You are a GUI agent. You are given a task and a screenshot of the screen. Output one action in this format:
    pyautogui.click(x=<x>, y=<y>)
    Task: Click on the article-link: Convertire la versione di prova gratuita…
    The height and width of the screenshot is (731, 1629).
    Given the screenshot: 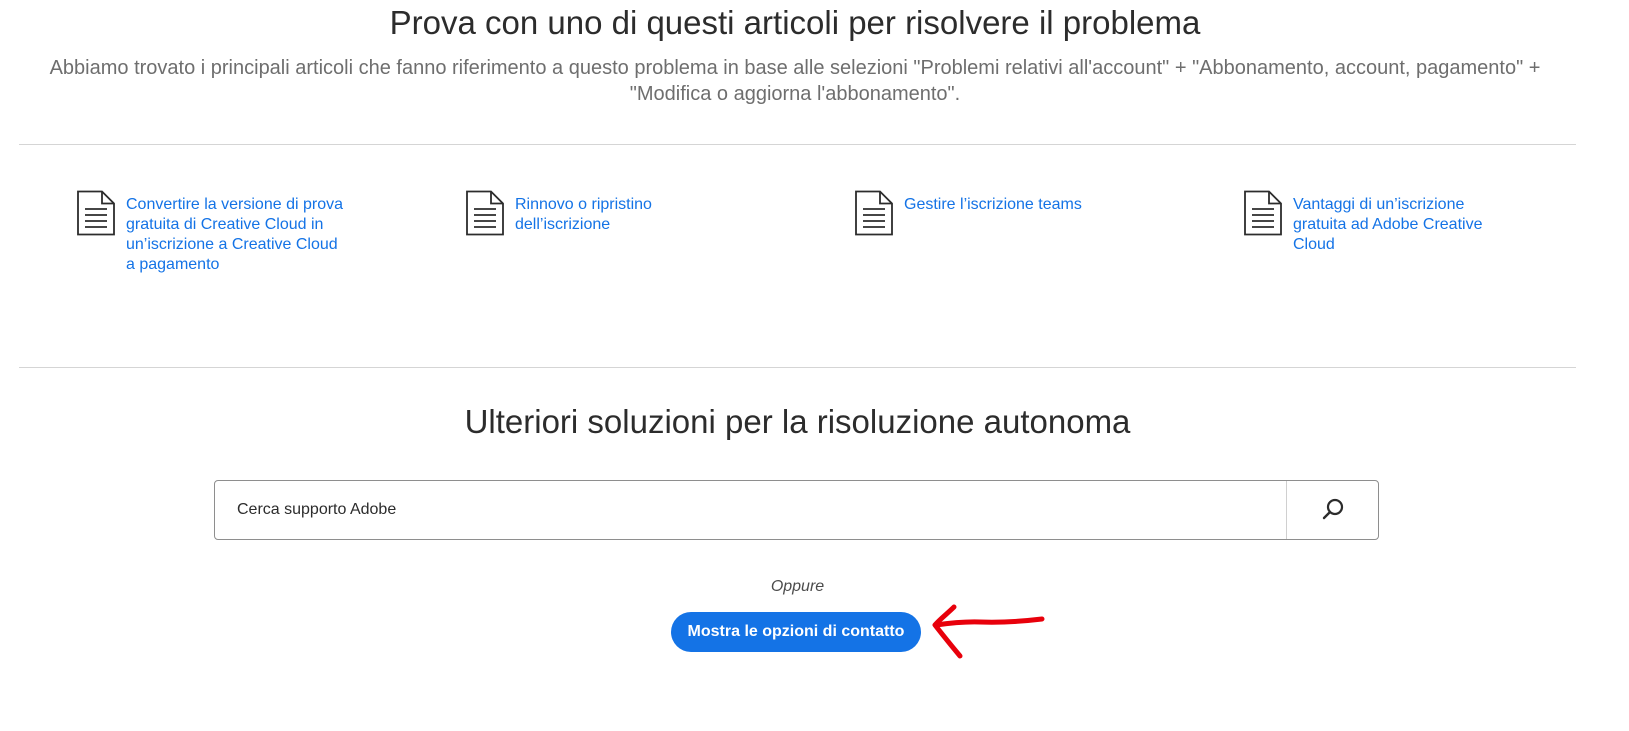 What is the action you would take?
    pyautogui.click(x=236, y=235)
    